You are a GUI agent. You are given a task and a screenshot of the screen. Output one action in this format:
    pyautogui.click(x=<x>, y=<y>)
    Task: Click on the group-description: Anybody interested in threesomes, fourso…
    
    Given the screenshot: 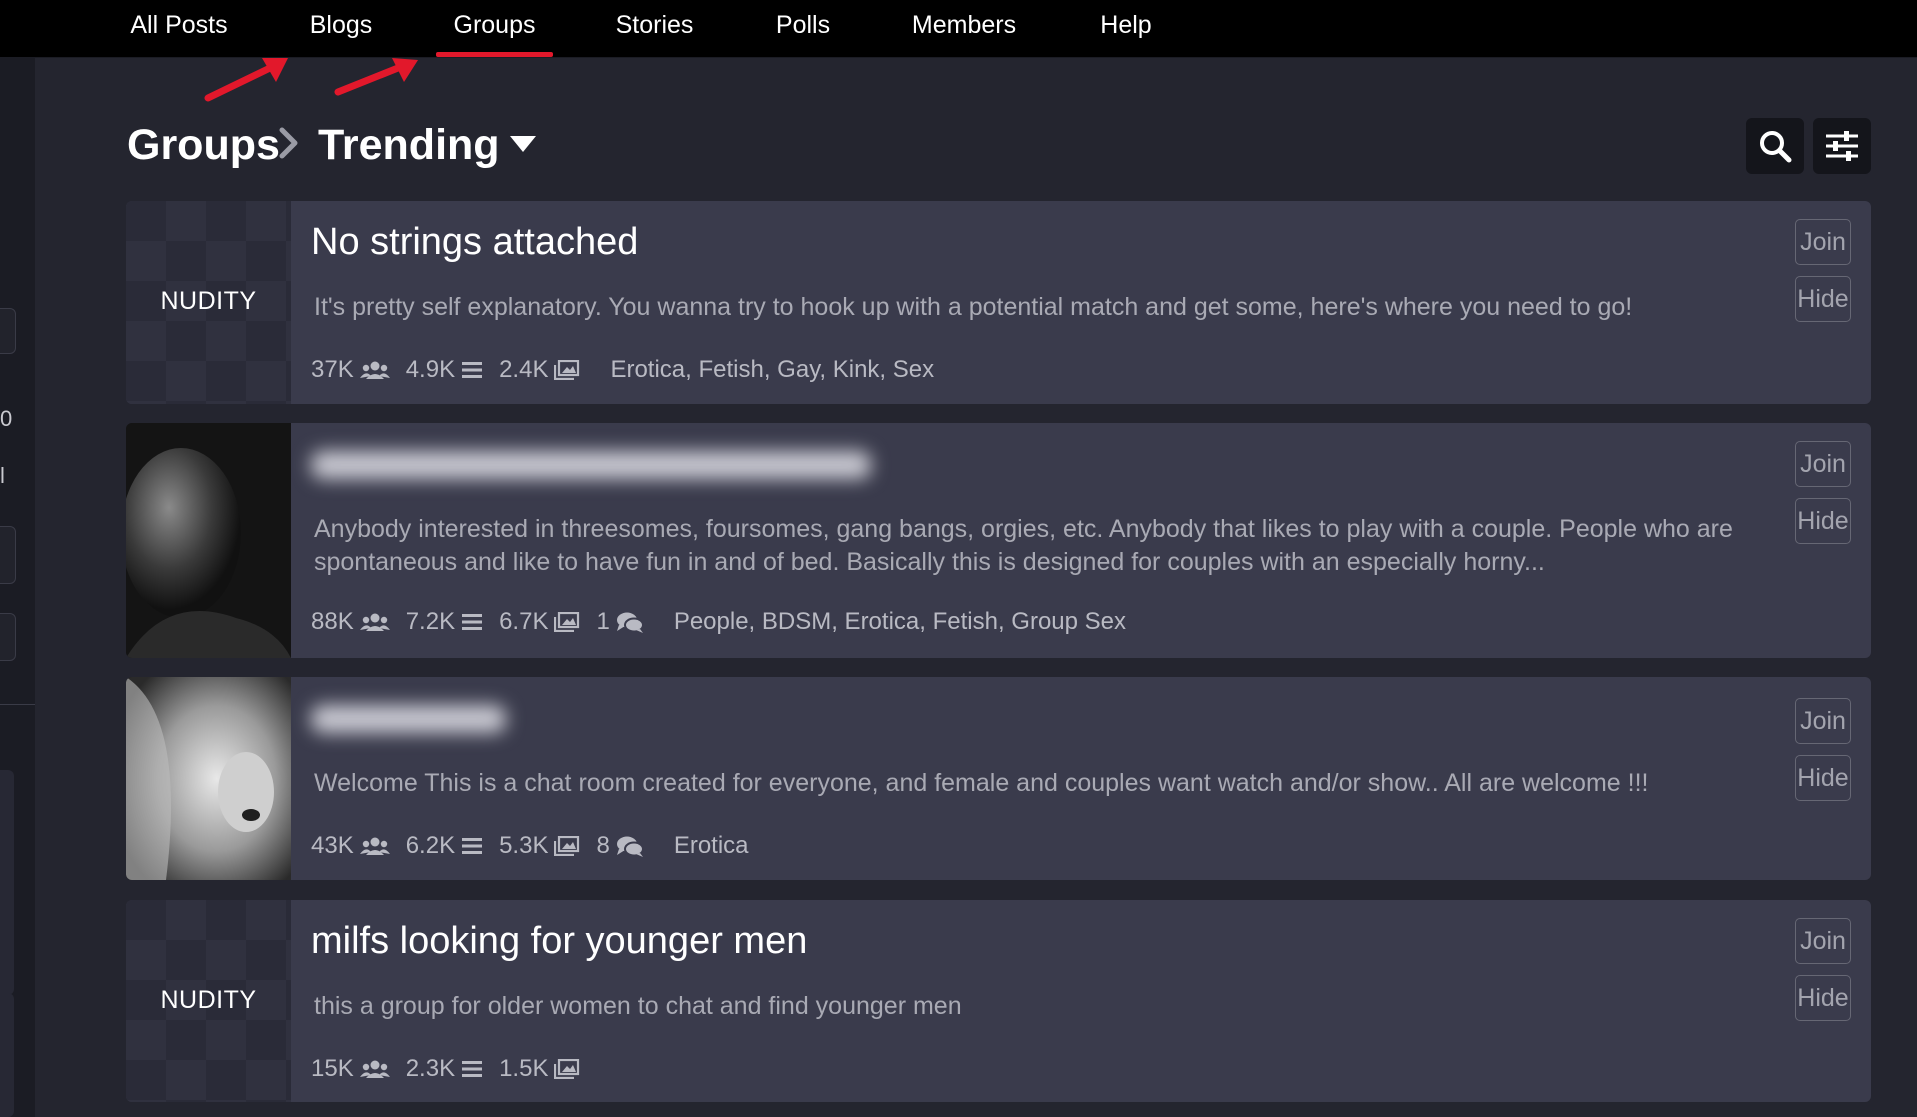 What is the action you would take?
    pyautogui.click(x=1023, y=545)
    